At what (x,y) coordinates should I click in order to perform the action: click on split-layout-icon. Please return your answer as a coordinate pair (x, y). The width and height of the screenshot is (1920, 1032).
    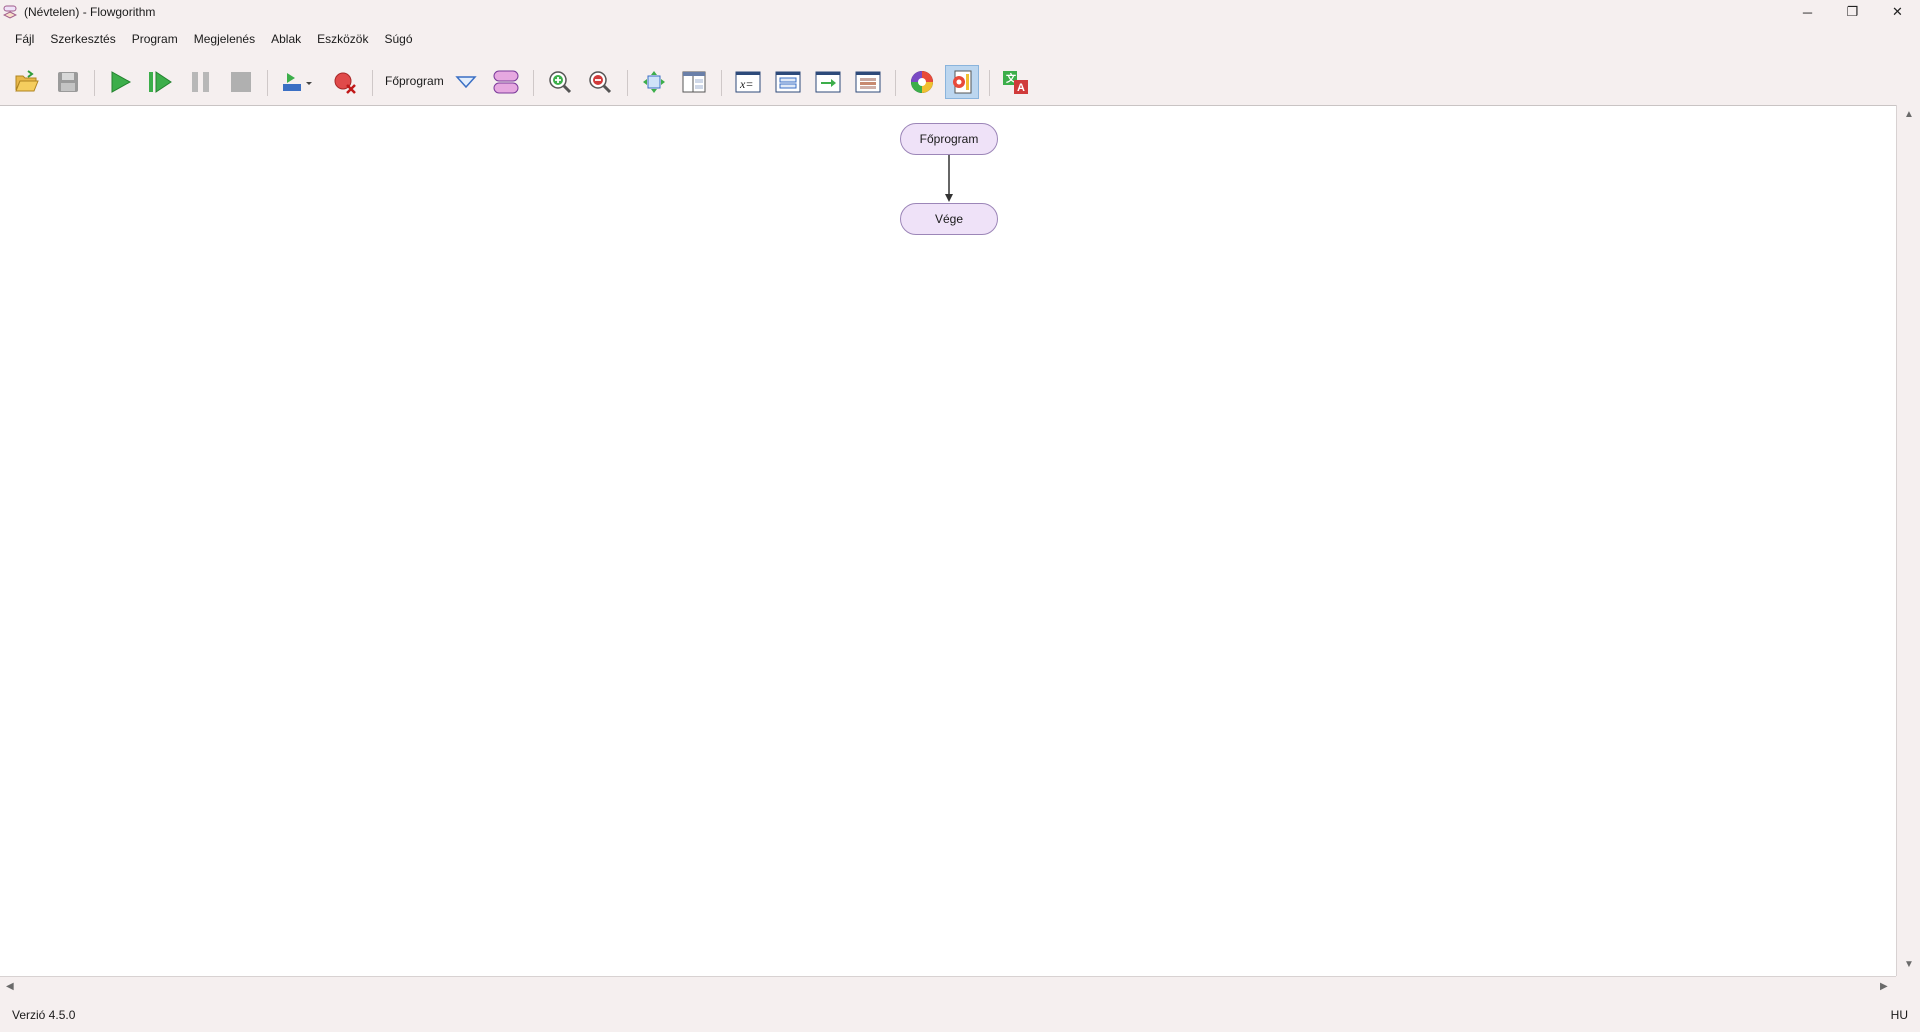
    Looking at the image, I should click on (694, 82).